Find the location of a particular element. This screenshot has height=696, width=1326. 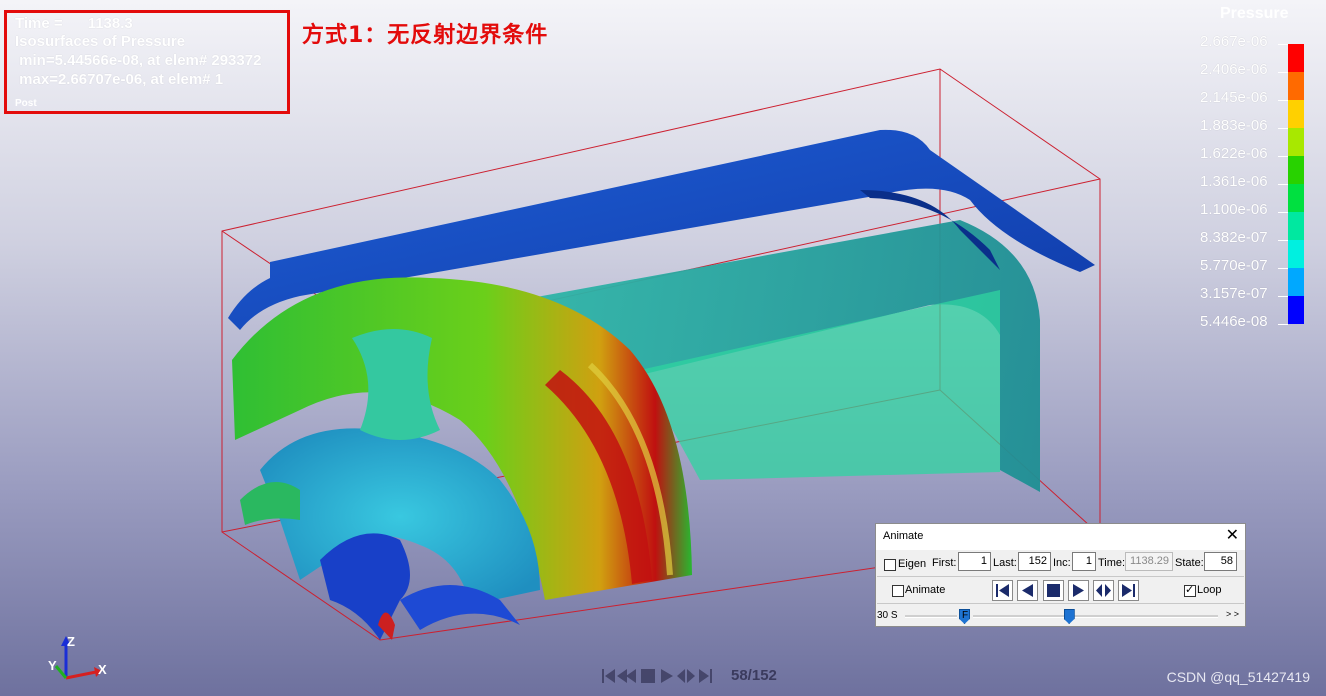

play-icon is located at coordinates (1078, 590).